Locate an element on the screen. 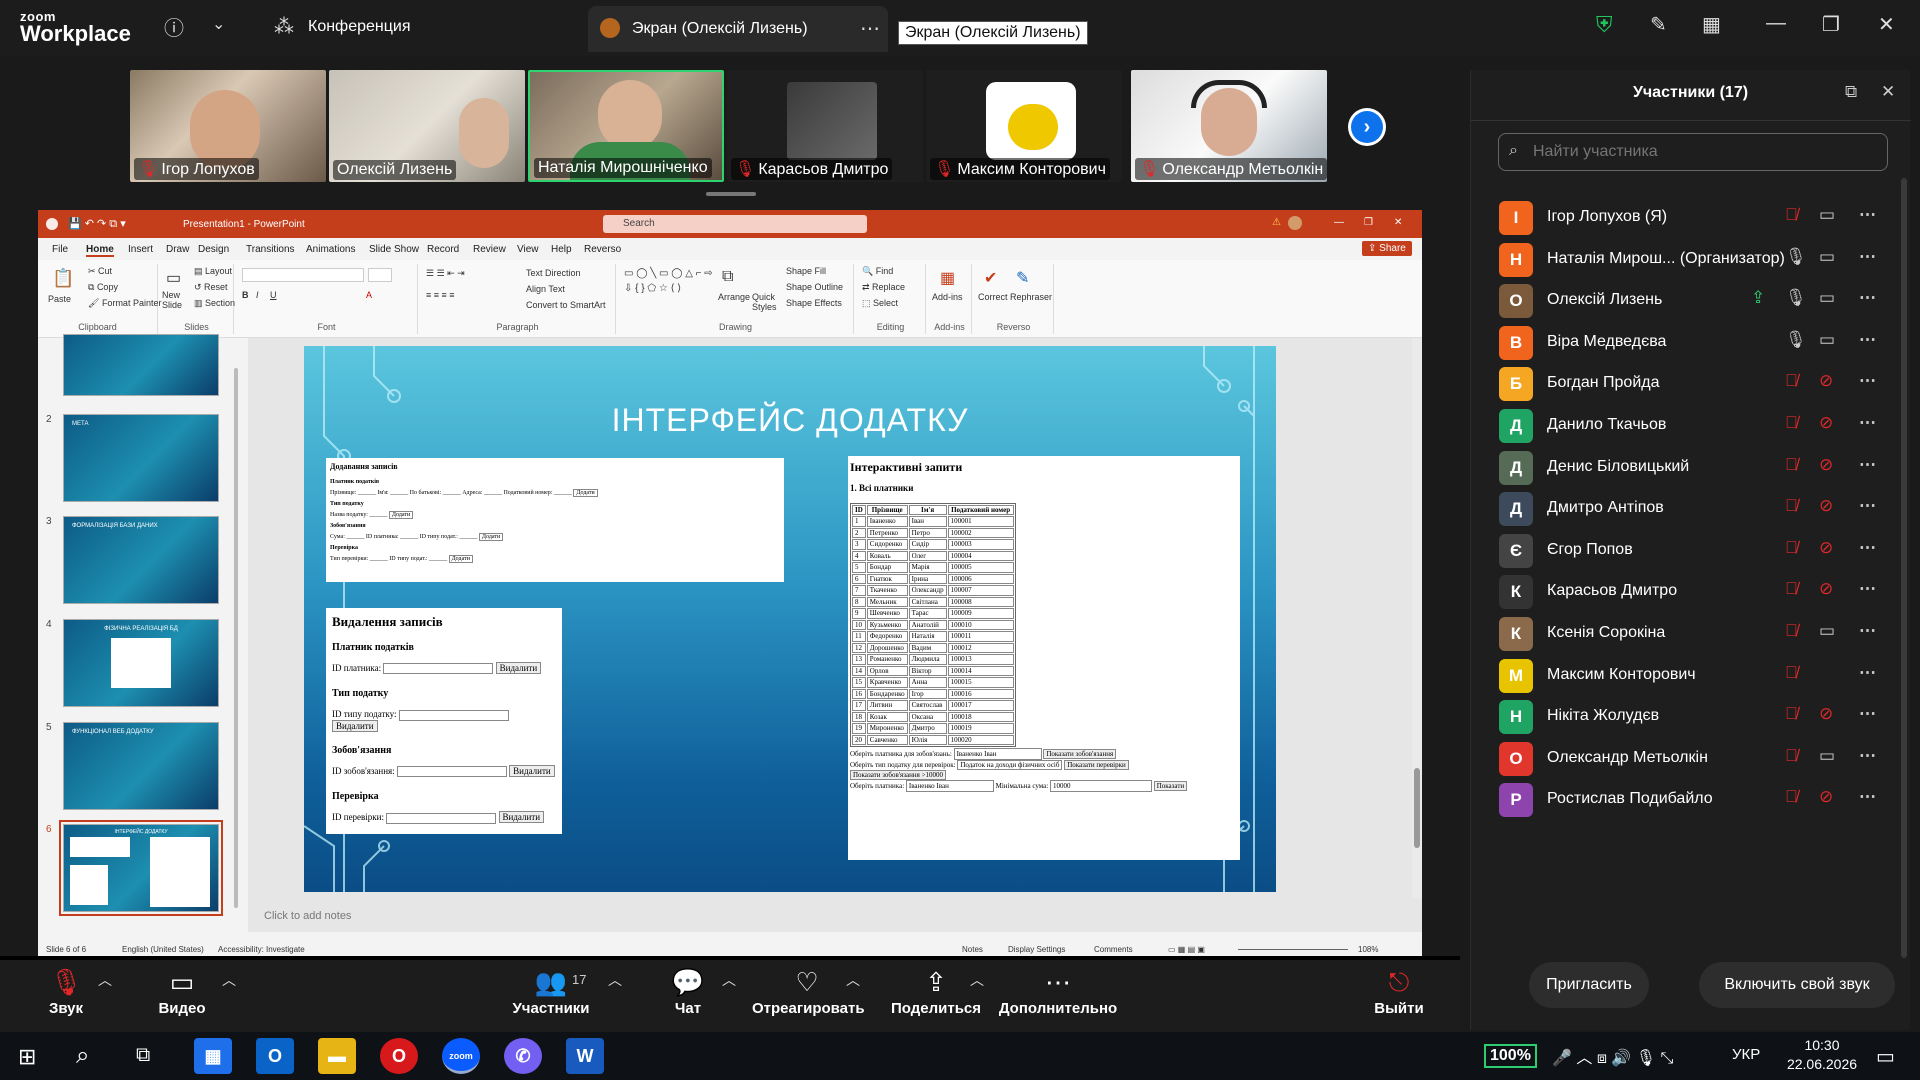  battery-indicator: 100% is located at coordinates (1510, 1056).